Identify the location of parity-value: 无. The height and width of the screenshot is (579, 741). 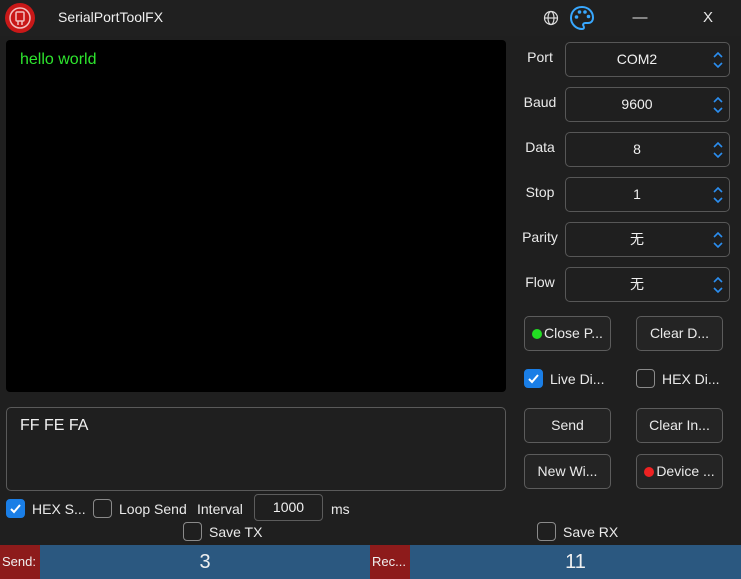
(637, 239).